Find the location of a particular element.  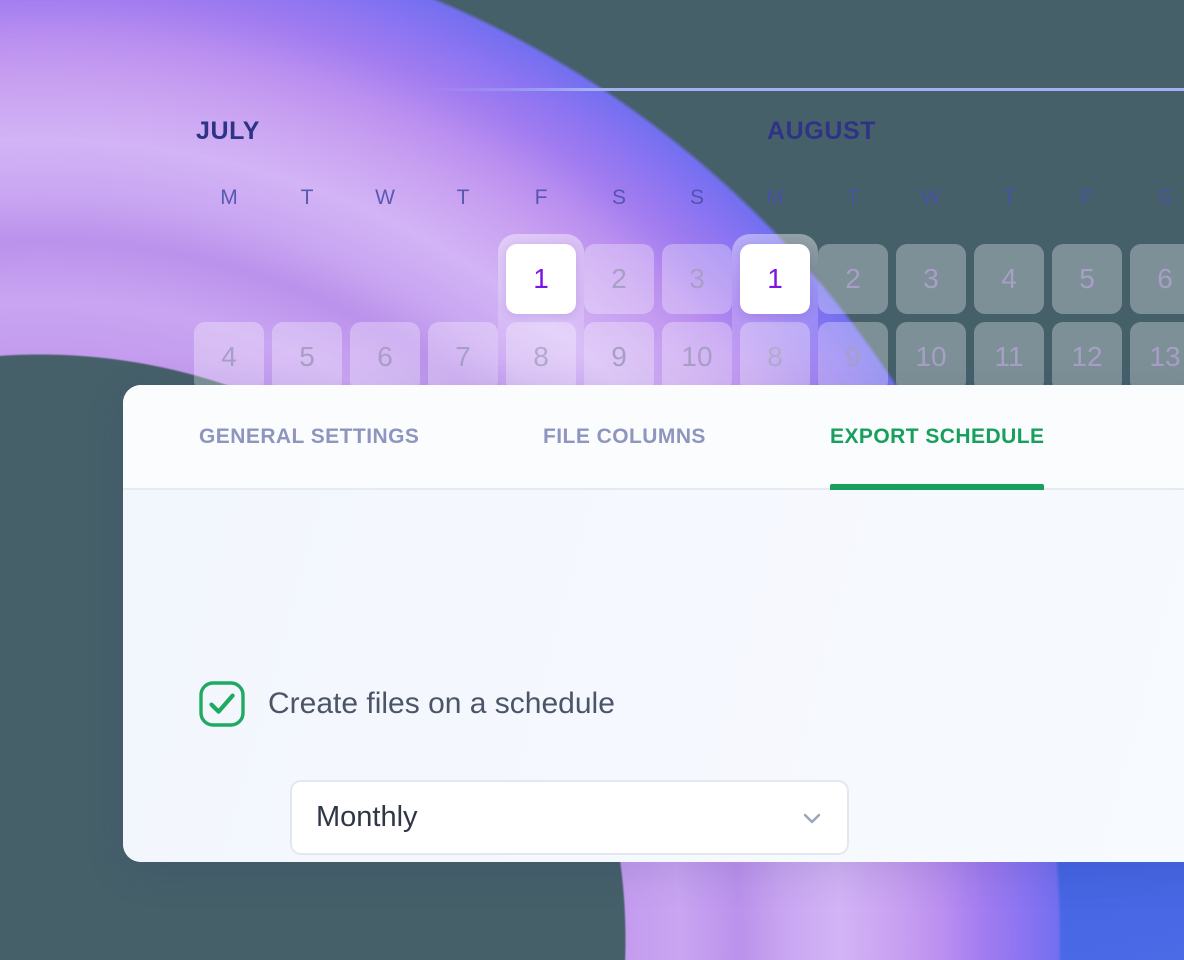

calendar-day-initial-0: M is located at coordinates (229, 197).